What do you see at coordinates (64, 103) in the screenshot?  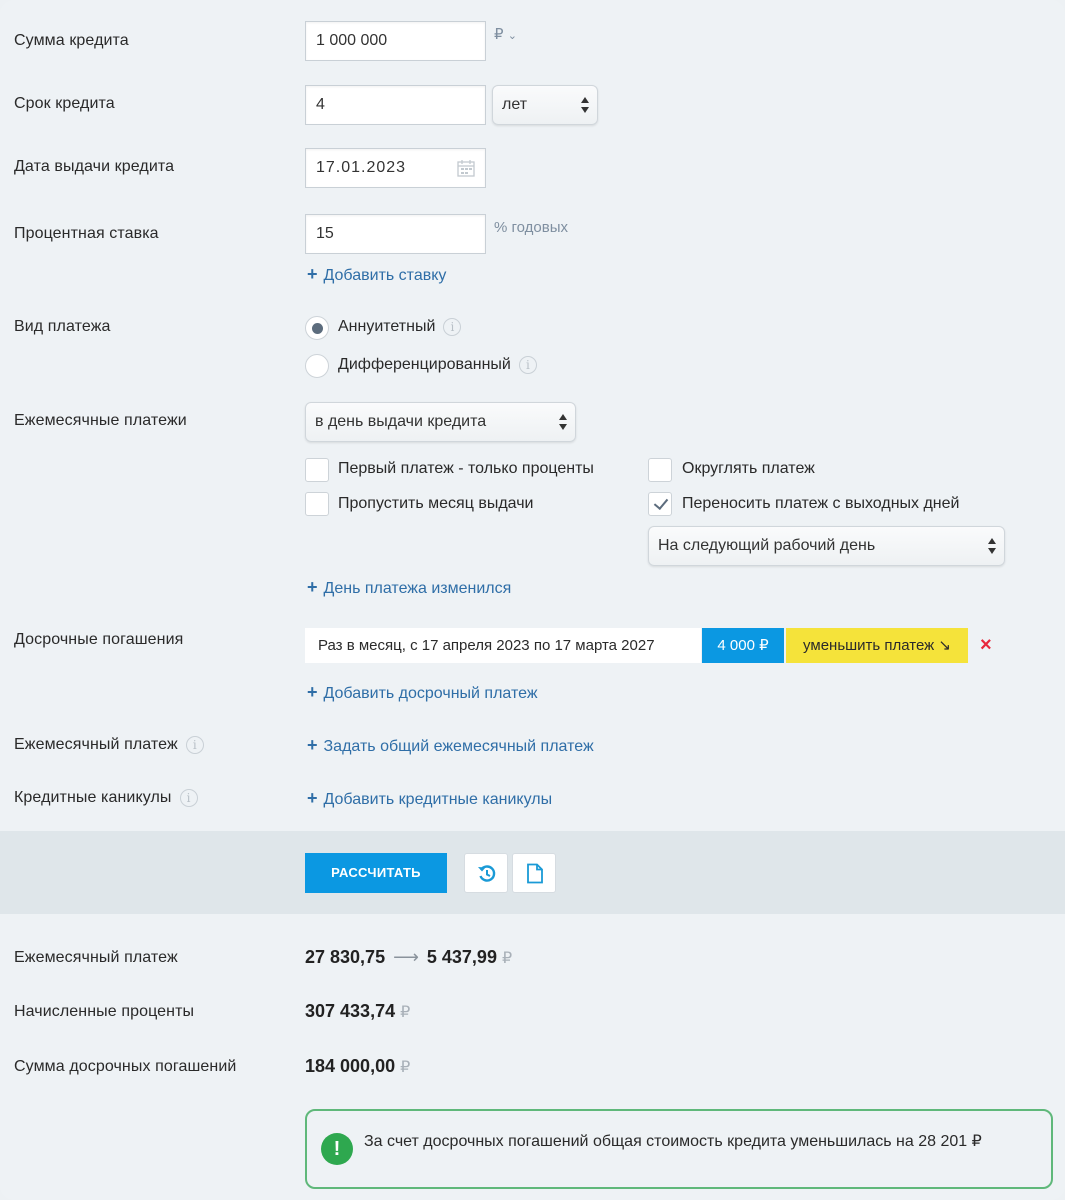 I see `loan-term-label: Срок кредита` at bounding box center [64, 103].